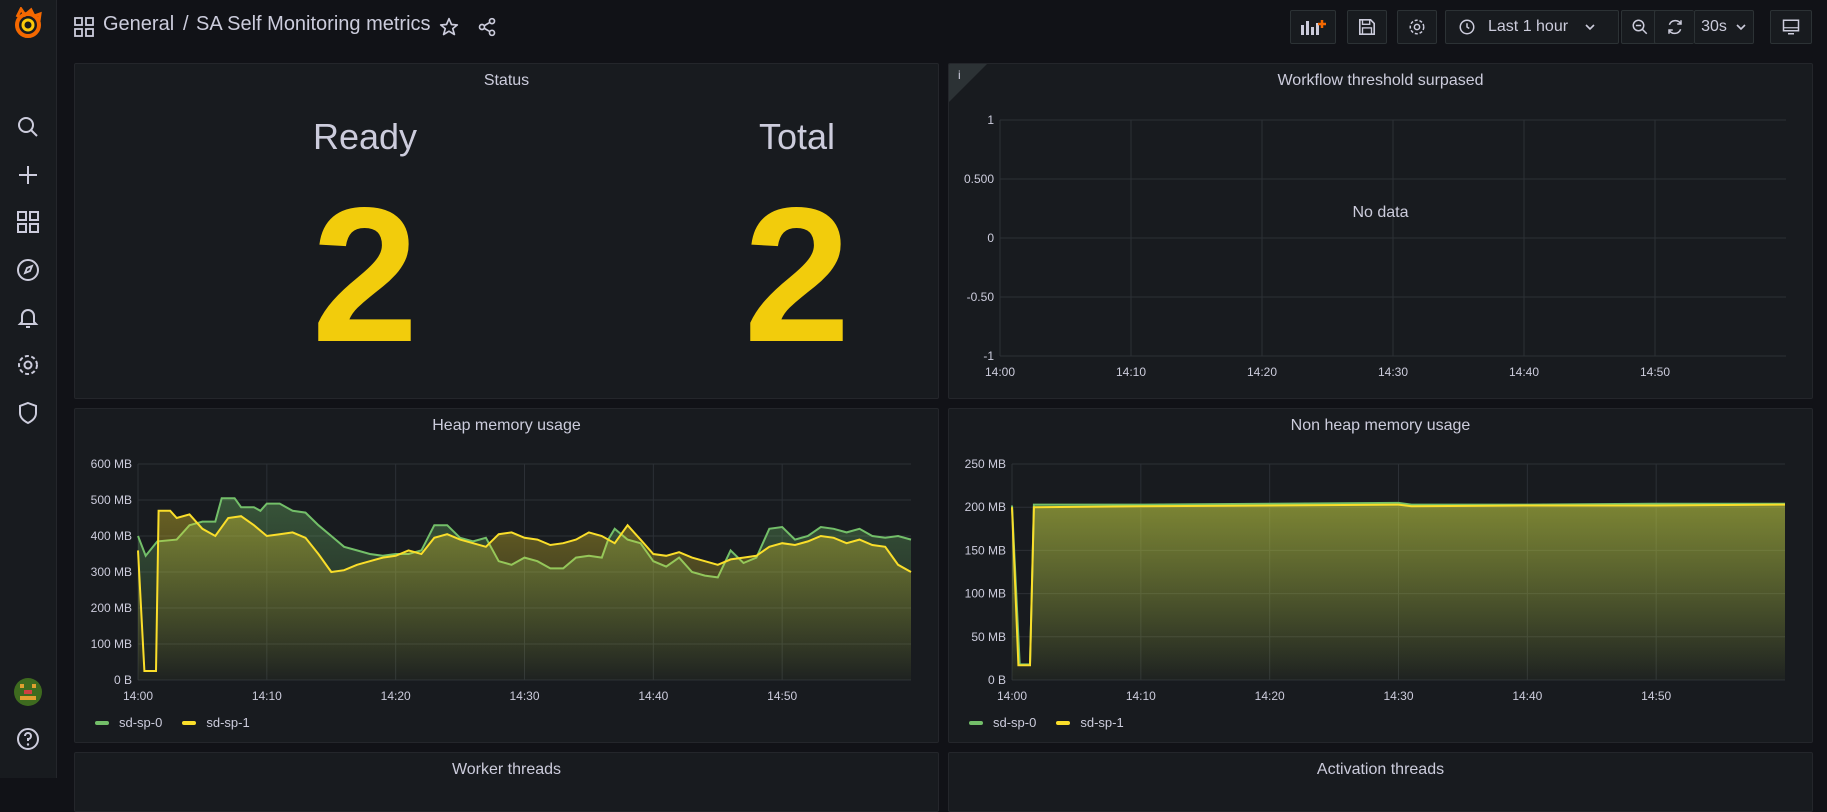 The height and width of the screenshot is (812, 1827). I want to click on refresh-icon, so click(1674, 27).